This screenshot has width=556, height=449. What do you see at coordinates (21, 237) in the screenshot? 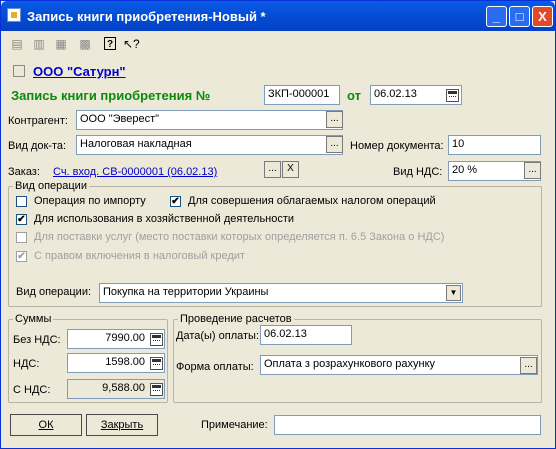
I see `services-checkbox` at bounding box center [21, 237].